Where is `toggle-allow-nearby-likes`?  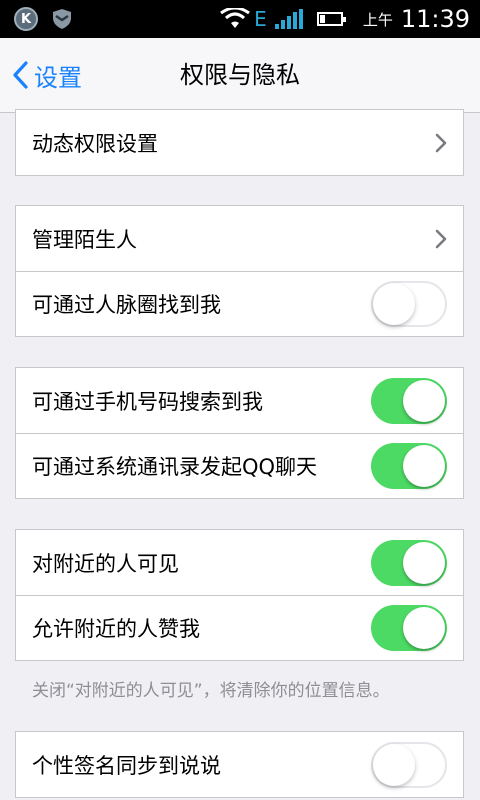 toggle-allow-nearby-likes is located at coordinates (409, 628).